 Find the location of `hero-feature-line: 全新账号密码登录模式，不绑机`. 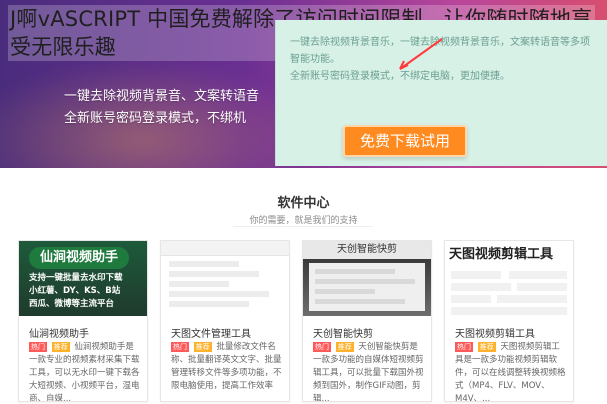

hero-feature-line: 全新账号密码登录模式，不绑机 is located at coordinates (155, 118).